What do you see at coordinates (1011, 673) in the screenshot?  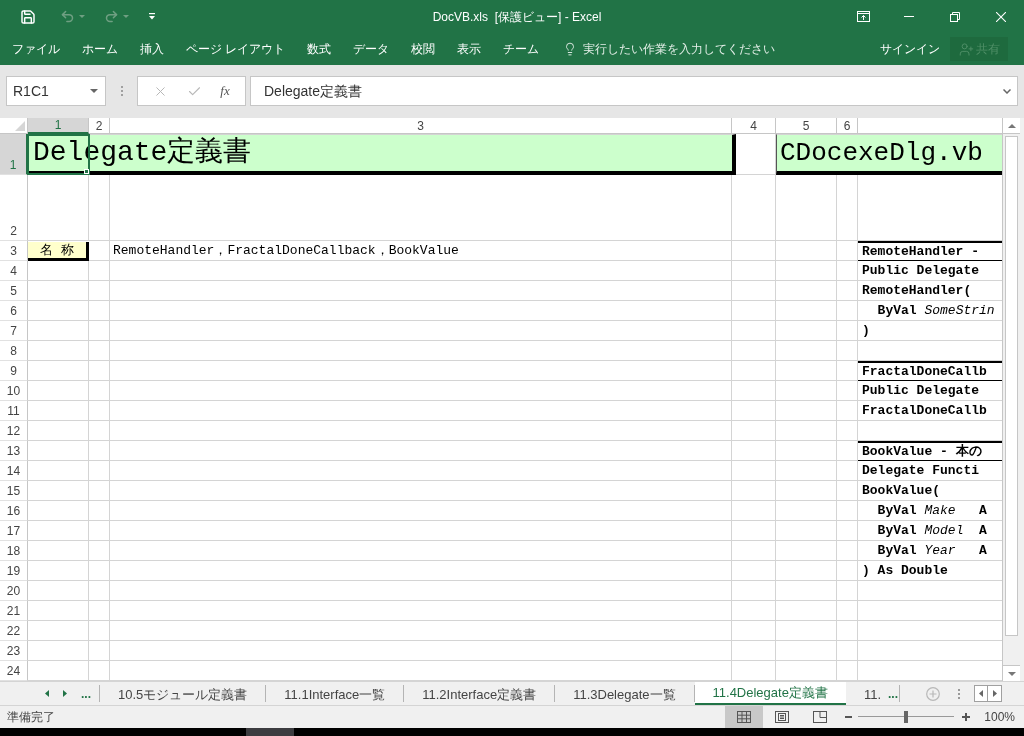 I see `scroll-down-button` at bounding box center [1011, 673].